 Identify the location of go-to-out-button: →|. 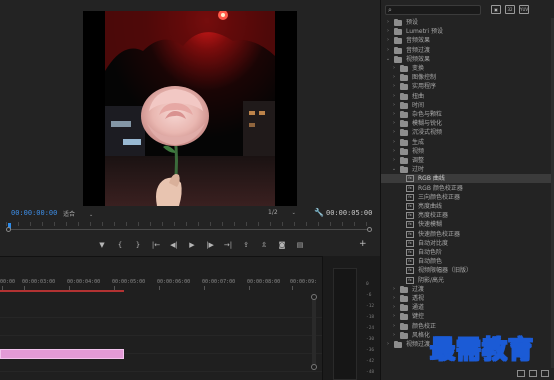
(228, 245).